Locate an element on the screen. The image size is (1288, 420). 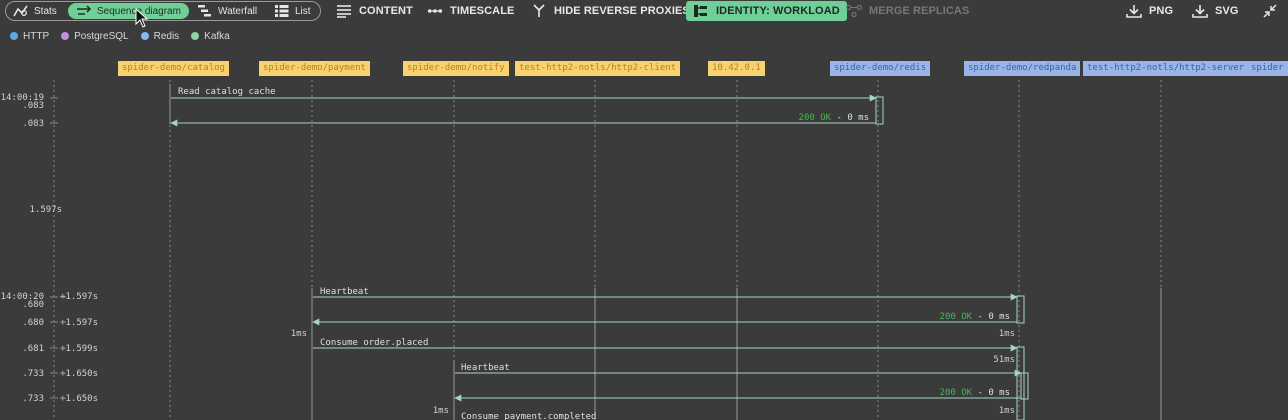
gap-time-label: 1.597s is located at coordinates (45, 210).